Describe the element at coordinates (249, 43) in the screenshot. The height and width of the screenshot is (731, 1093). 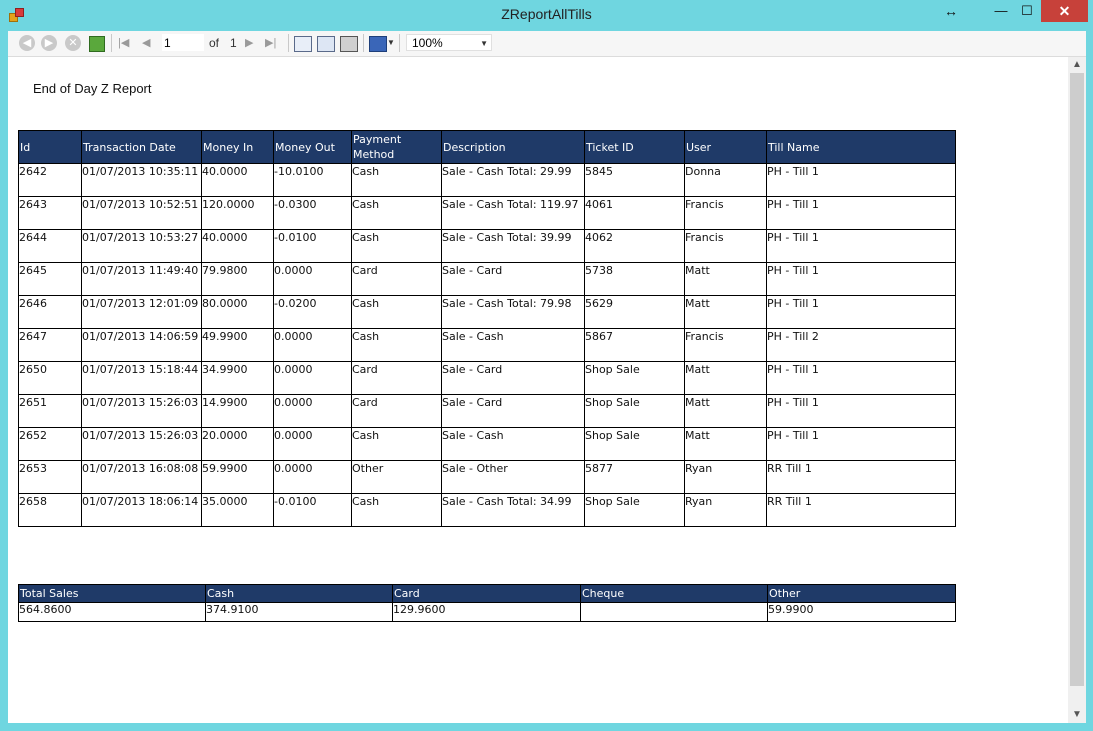
I see `next-page-icon: ▶` at that location.